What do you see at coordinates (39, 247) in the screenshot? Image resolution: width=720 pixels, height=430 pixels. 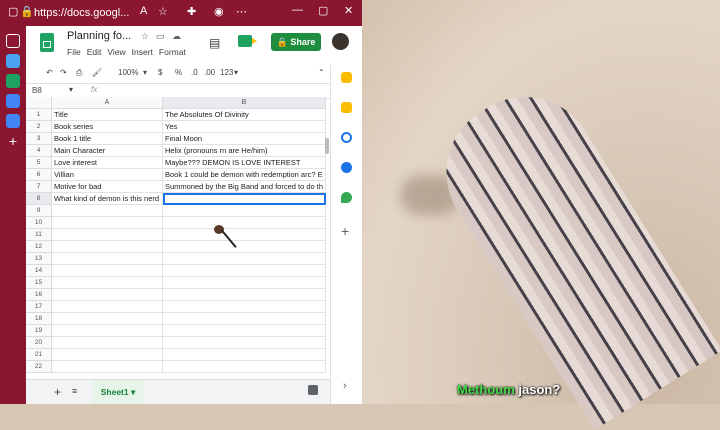 I see `row-number: 12` at bounding box center [39, 247].